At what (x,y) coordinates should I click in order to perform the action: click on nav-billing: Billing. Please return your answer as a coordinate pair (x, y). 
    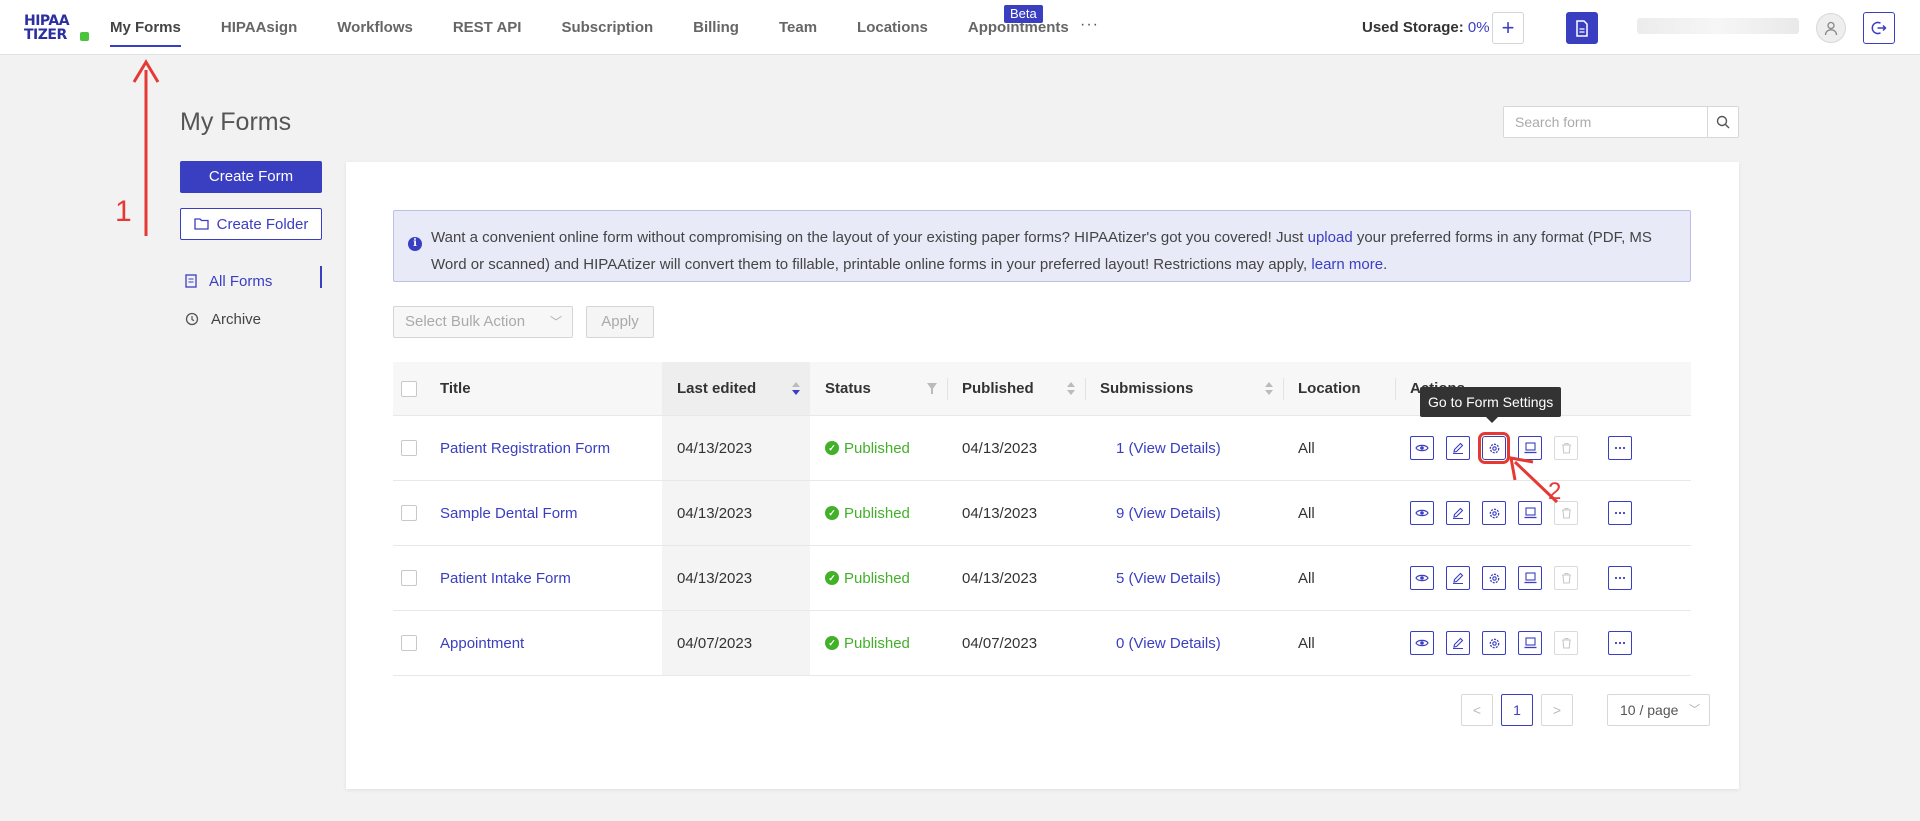
    Looking at the image, I should click on (716, 27).